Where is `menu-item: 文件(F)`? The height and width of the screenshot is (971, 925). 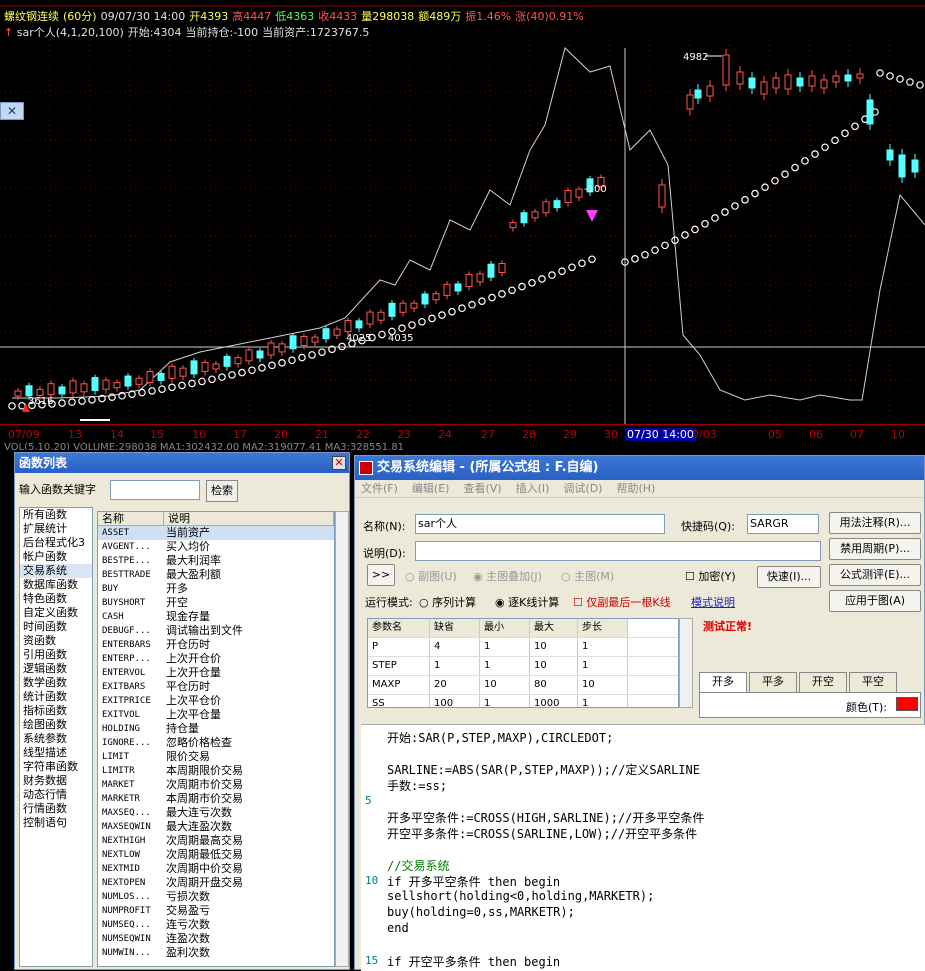
menu-item: 文件(F) is located at coordinates (379, 488).